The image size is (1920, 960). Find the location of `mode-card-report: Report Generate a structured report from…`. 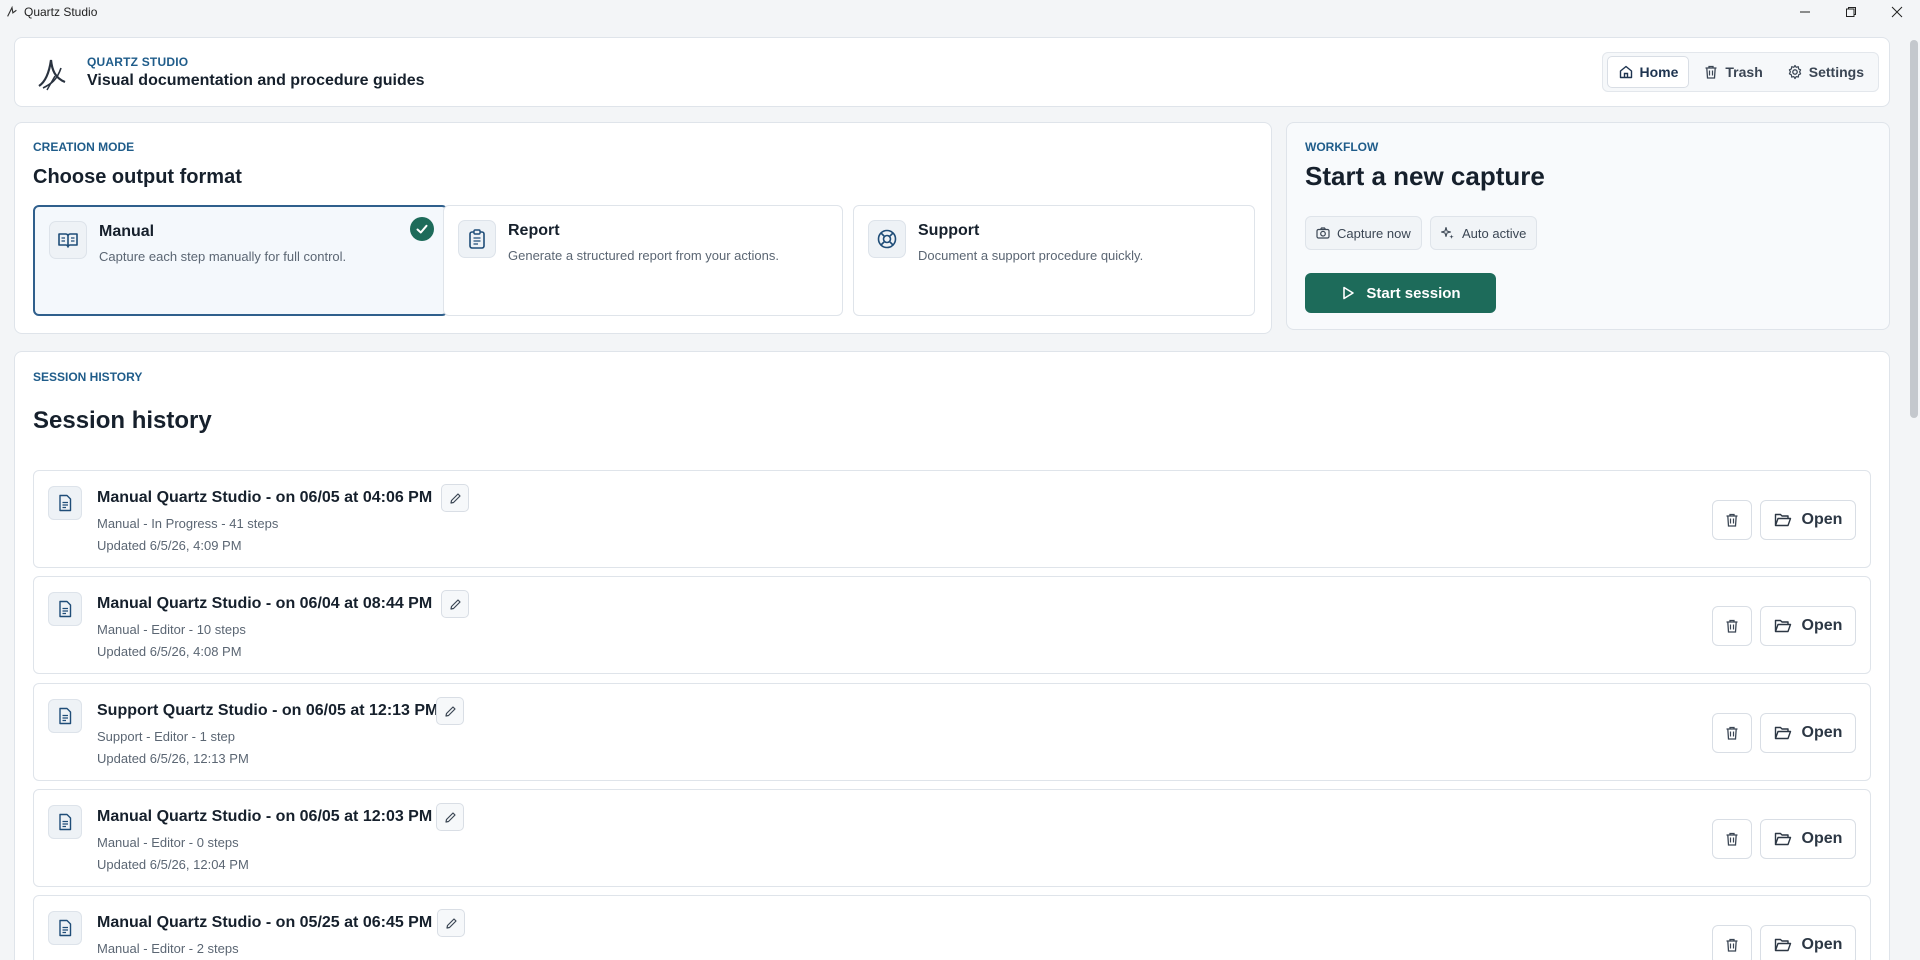

mode-card-report: Report Generate a structured report from… is located at coordinates (643, 260).